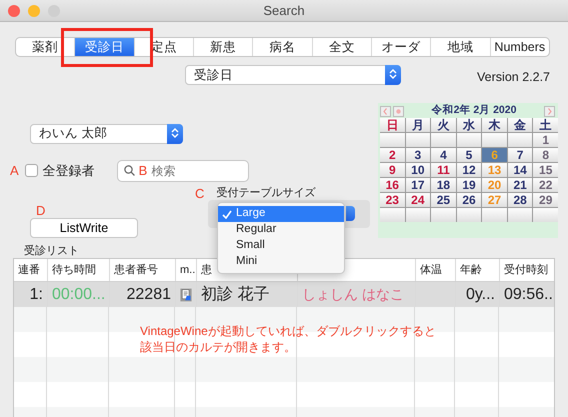  What do you see at coordinates (281, 262) in the screenshot?
I see `menu-item: Mini` at bounding box center [281, 262].